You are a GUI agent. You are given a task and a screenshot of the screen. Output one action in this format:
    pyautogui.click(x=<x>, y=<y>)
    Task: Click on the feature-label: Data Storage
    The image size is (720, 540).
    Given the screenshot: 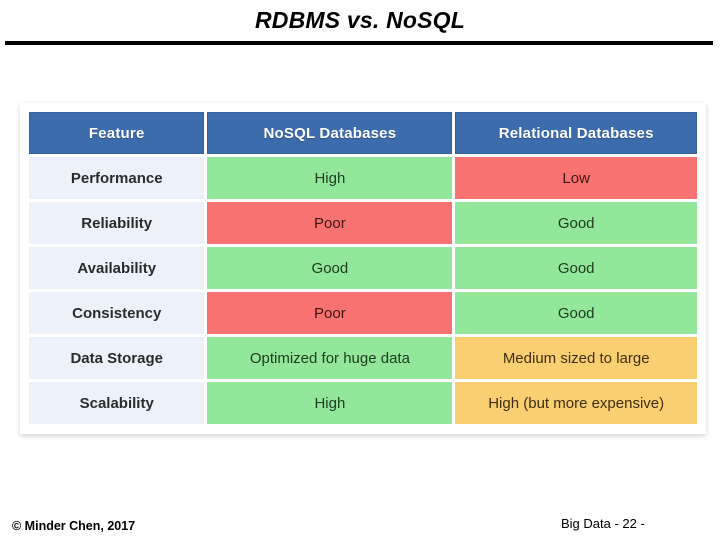 What is the action you would take?
    pyautogui.click(x=117, y=358)
    